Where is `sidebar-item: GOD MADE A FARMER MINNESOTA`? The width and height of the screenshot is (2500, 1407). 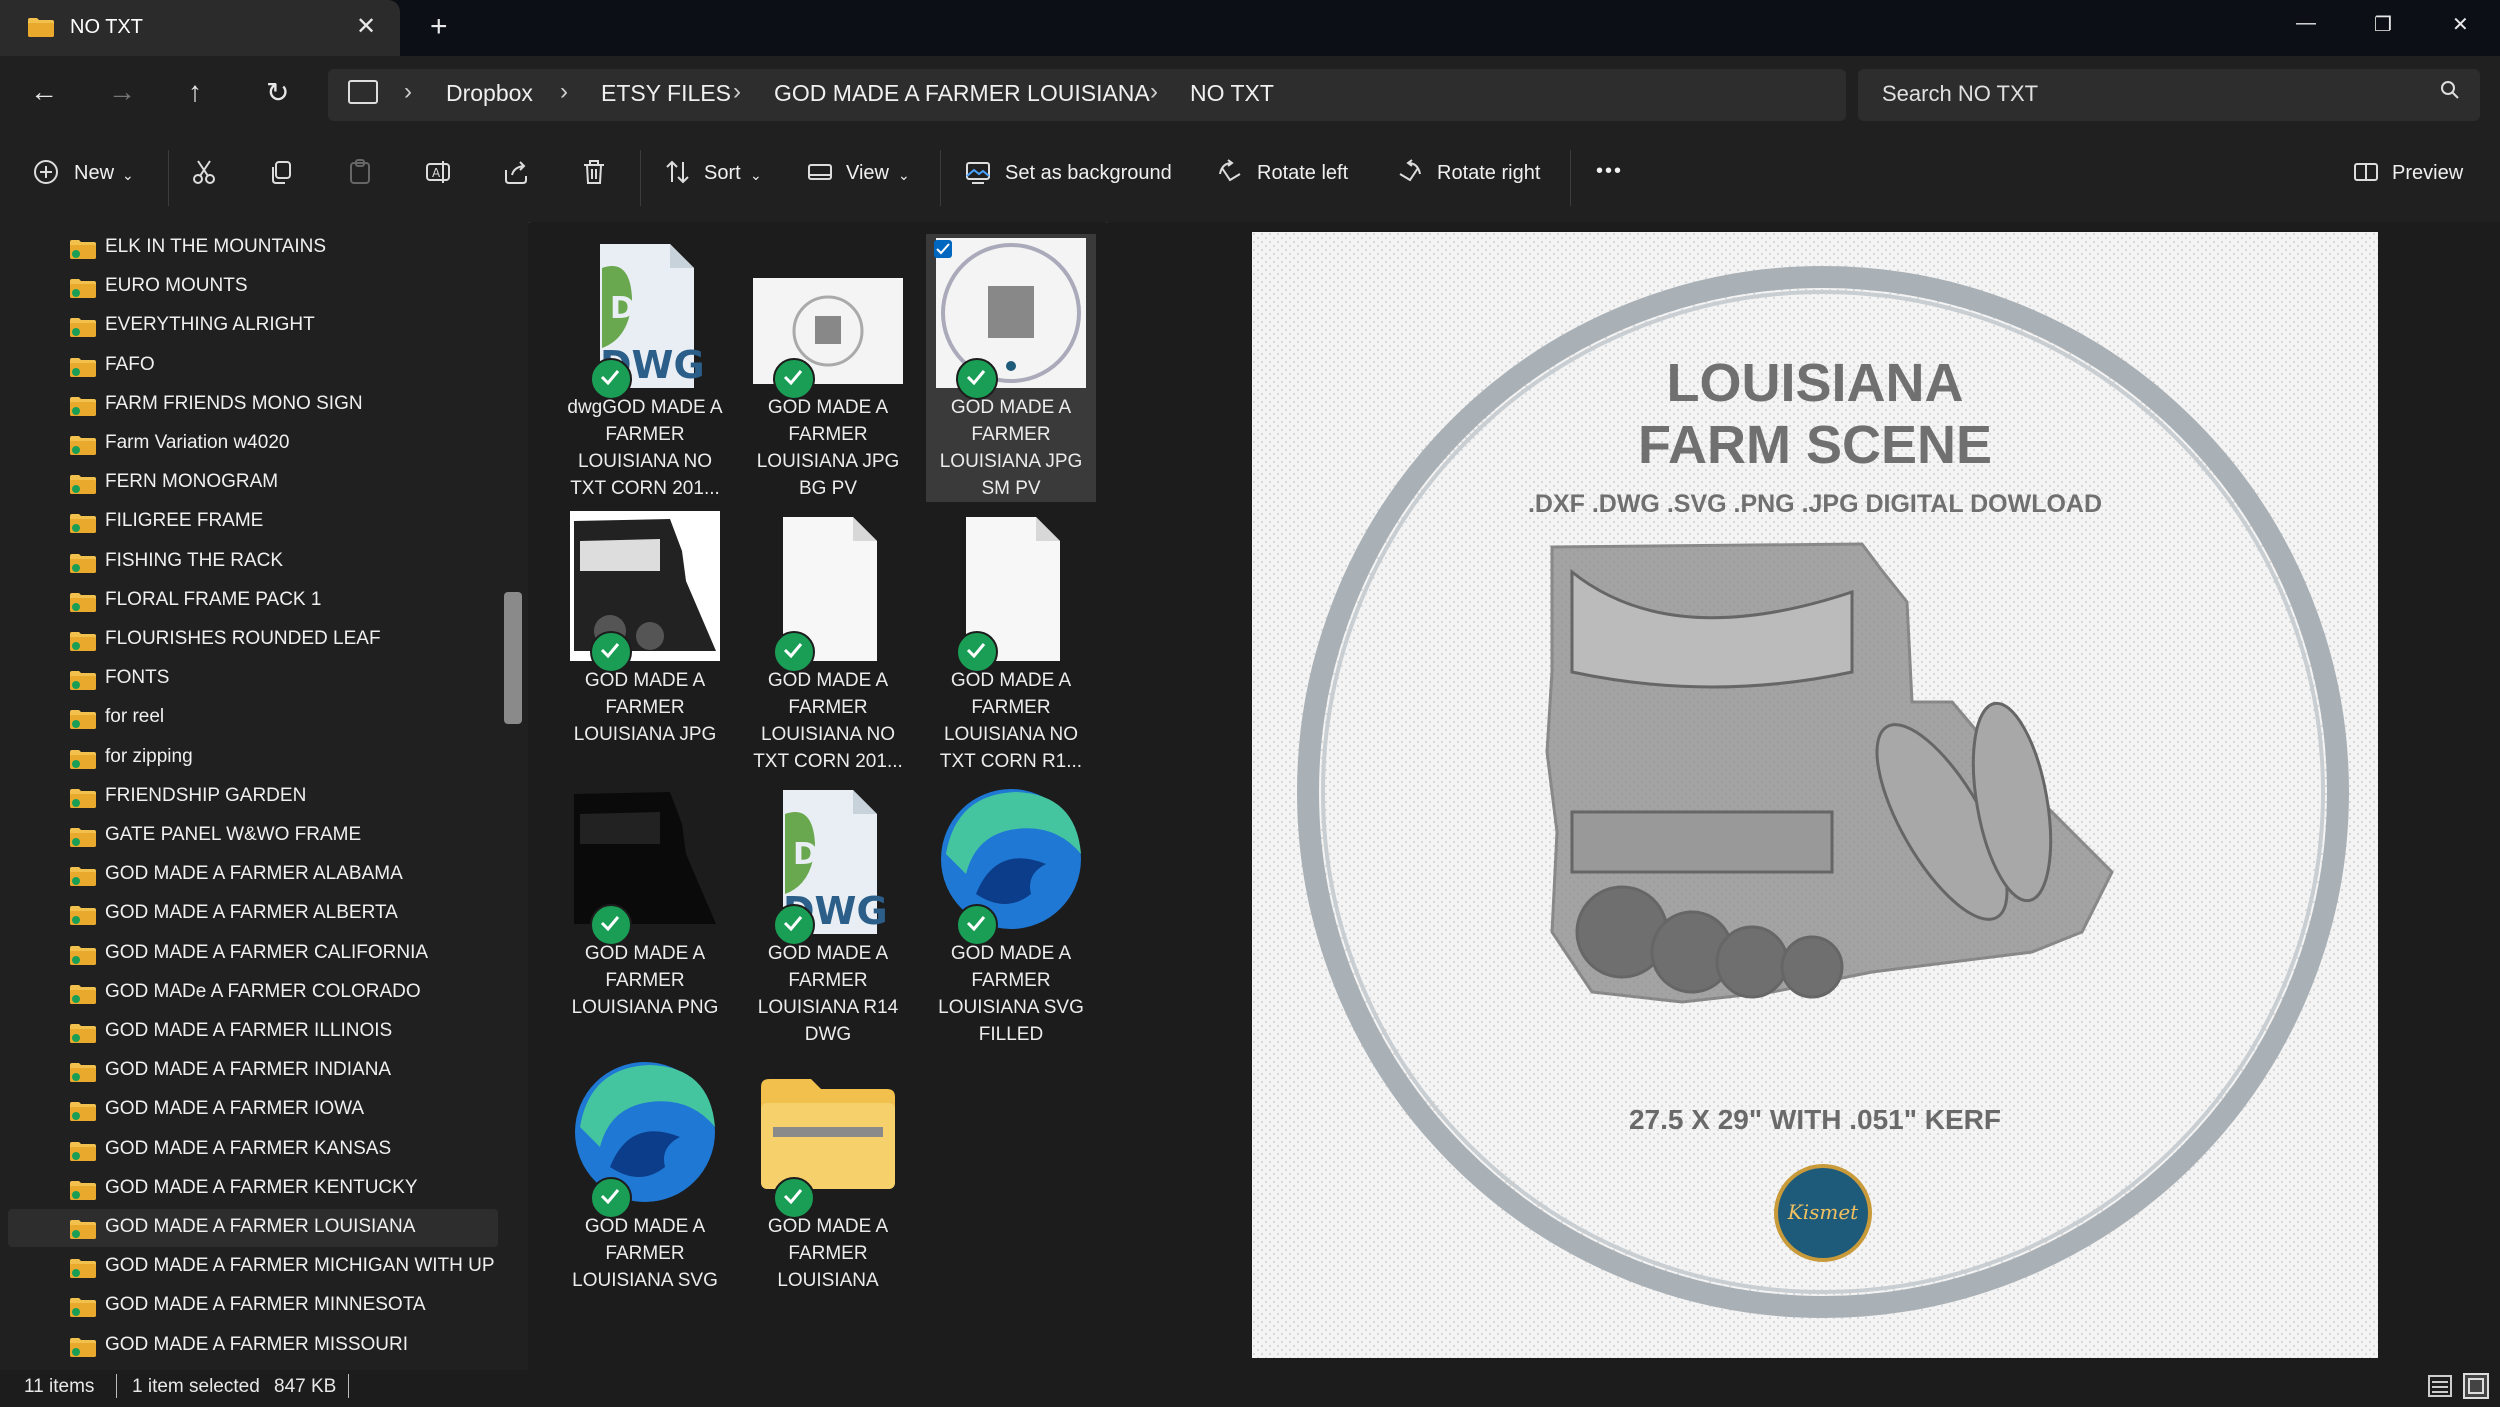
sidebar-item: GOD MADE A FARMER MINNESOTA is located at coordinates (253, 1306).